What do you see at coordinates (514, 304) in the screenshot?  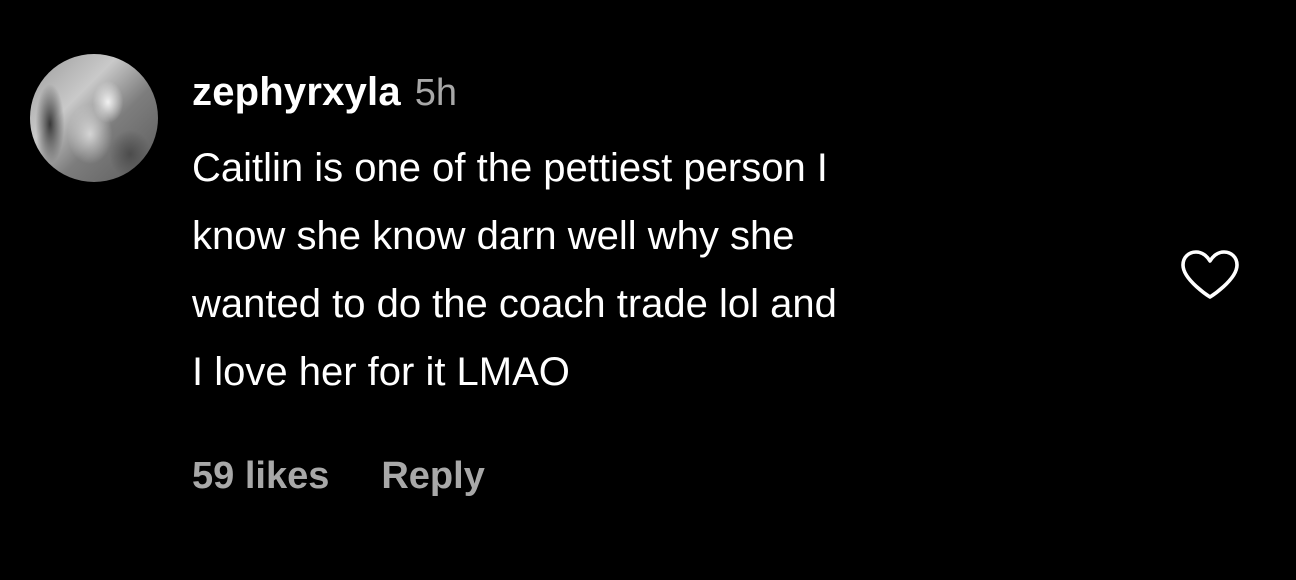 I see `comment-text-line: wanted to do the coach trade lol and` at bounding box center [514, 304].